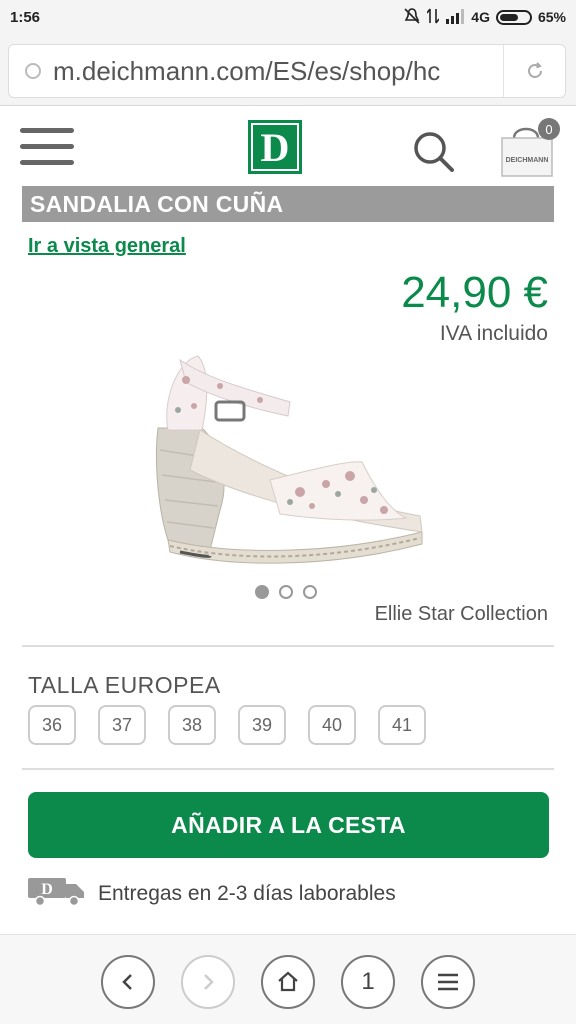  Describe the element at coordinates (493, 333) in the screenshot. I see `tax-note: IVA incluido` at that location.